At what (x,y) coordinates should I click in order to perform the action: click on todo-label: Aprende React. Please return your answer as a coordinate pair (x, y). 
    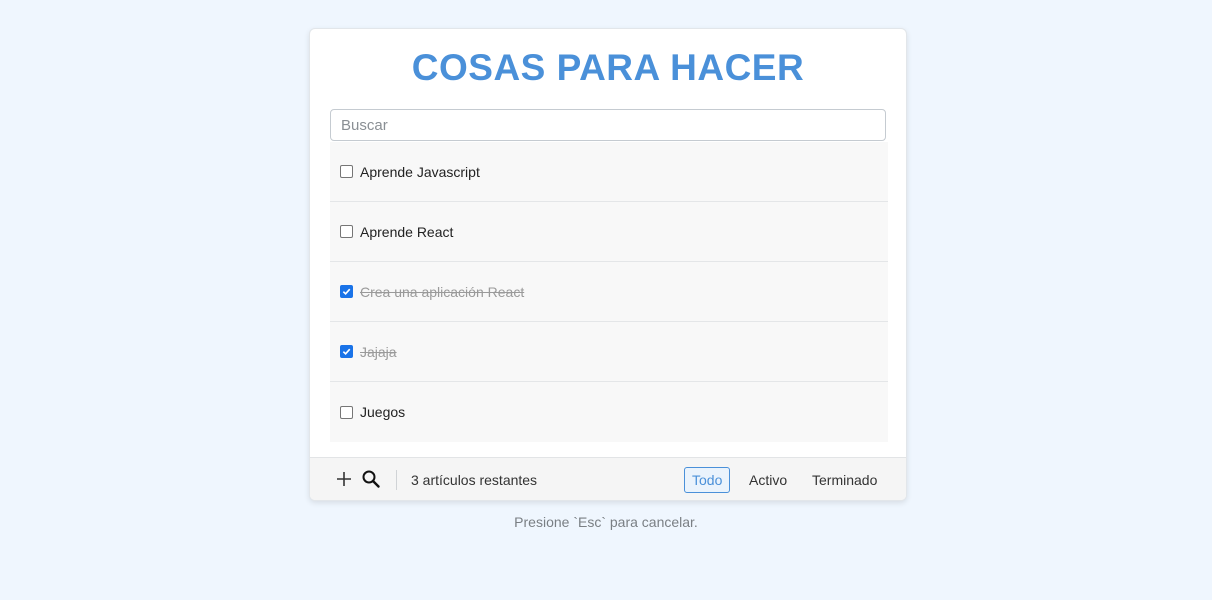
    Looking at the image, I should click on (407, 231).